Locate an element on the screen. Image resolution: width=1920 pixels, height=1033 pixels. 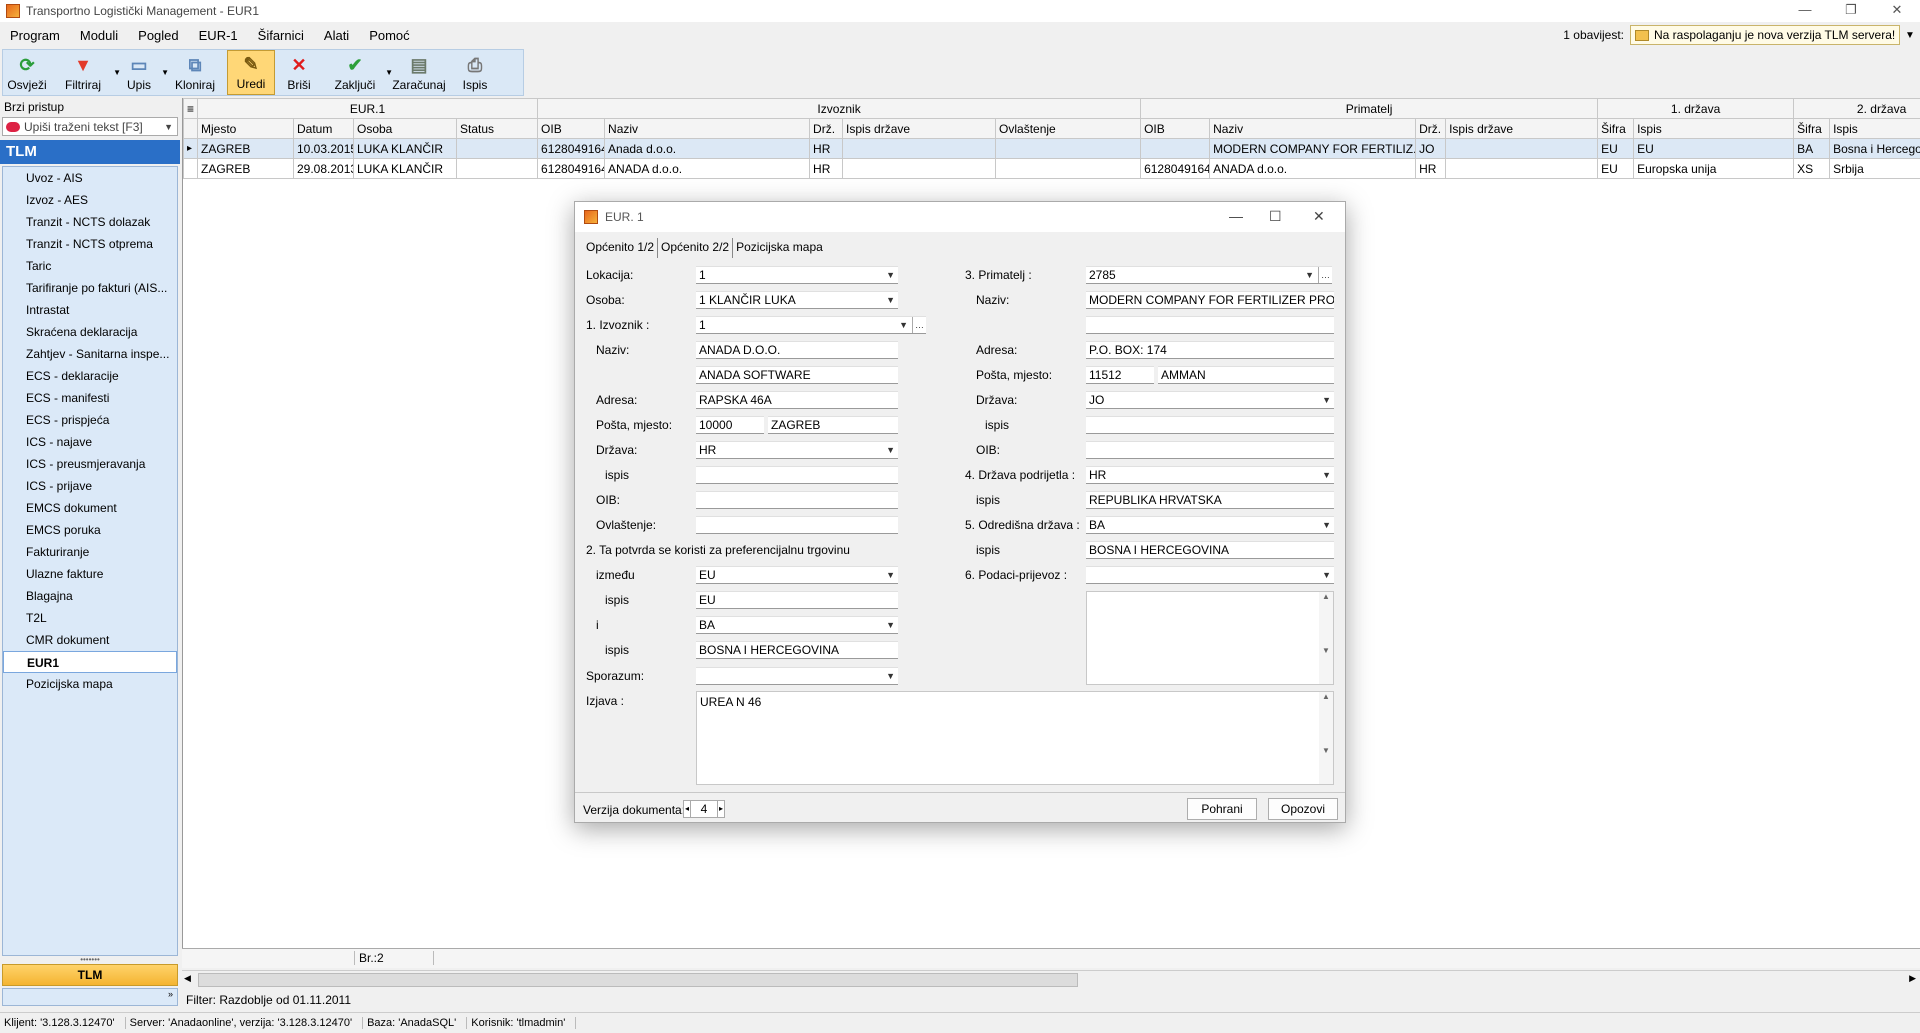
sidebar-item: Taric is located at coordinates (90, 266).